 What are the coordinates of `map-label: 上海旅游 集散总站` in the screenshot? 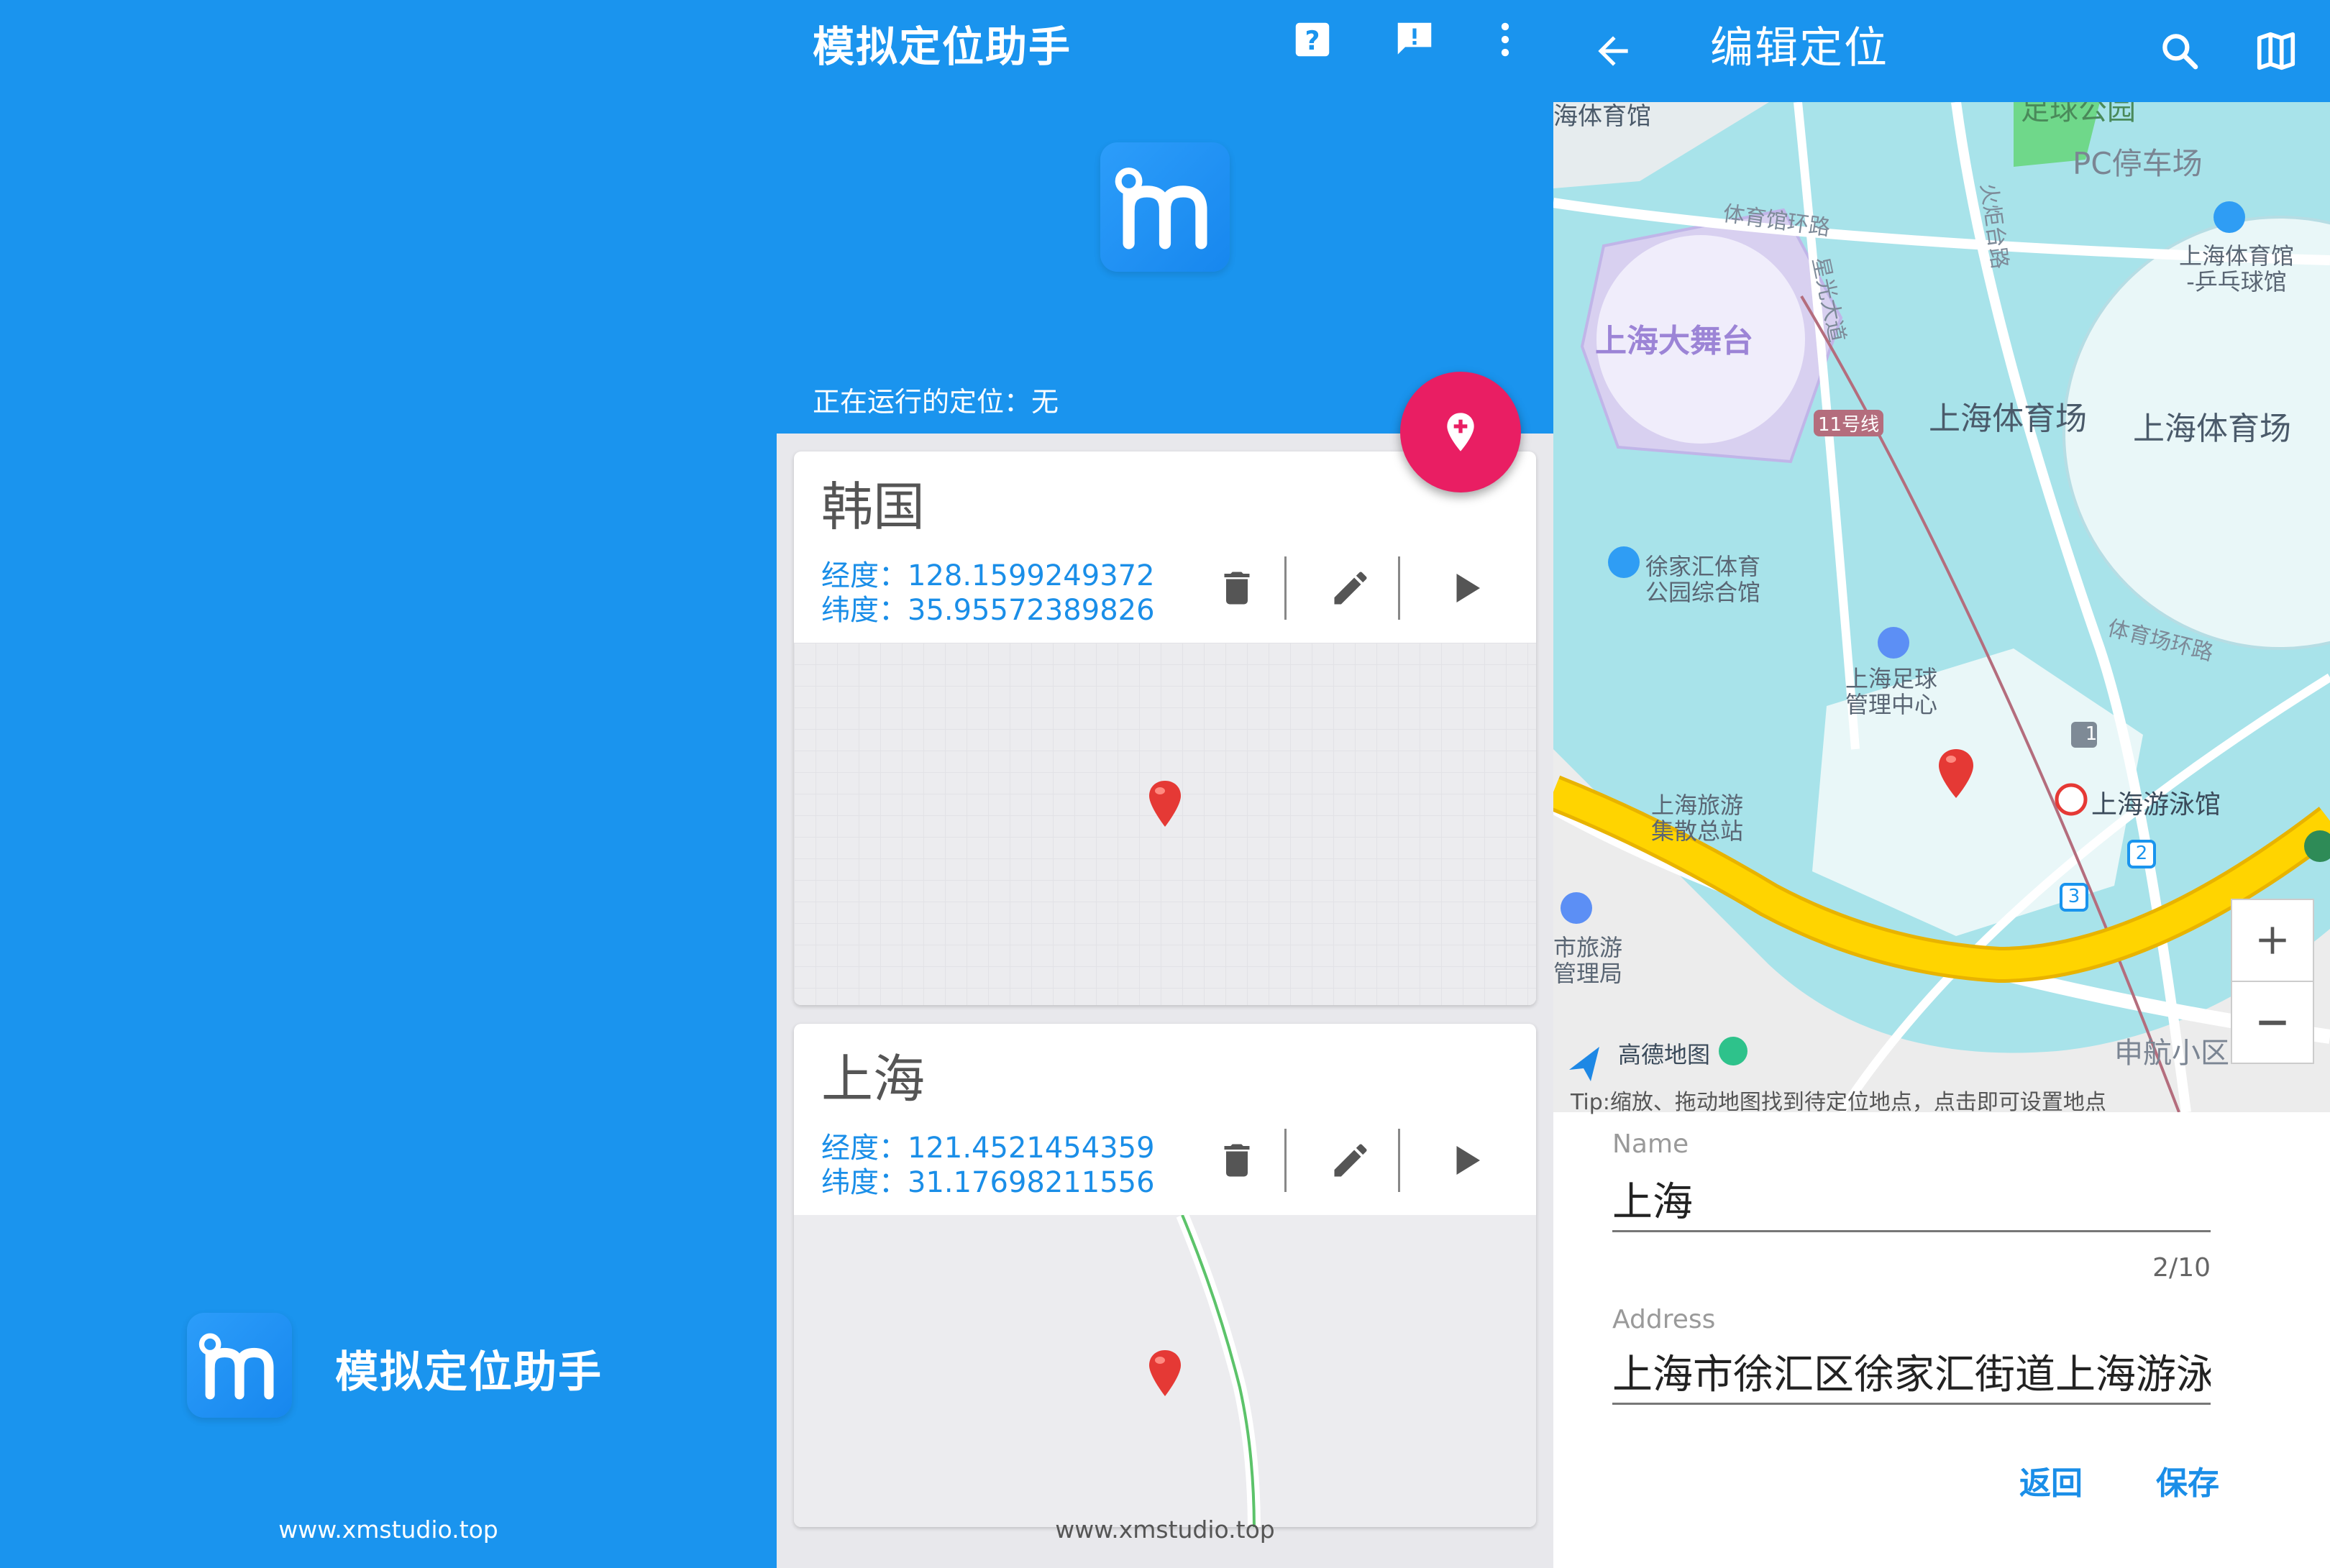 It's located at (1697, 818).